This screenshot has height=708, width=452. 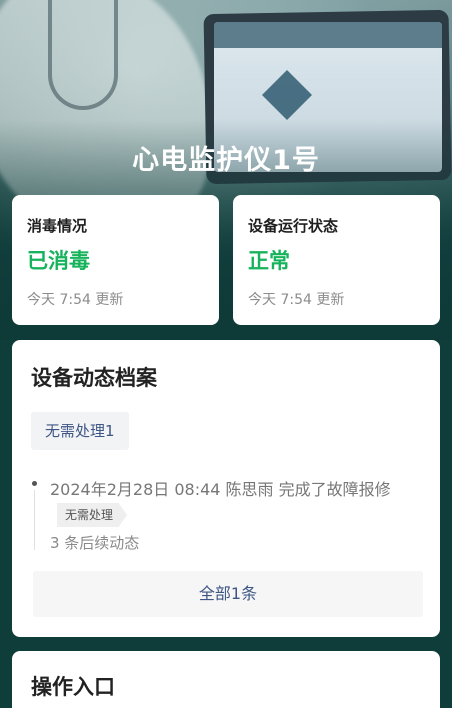 I want to click on running-status-label: 设备运行状态, so click(x=293, y=226).